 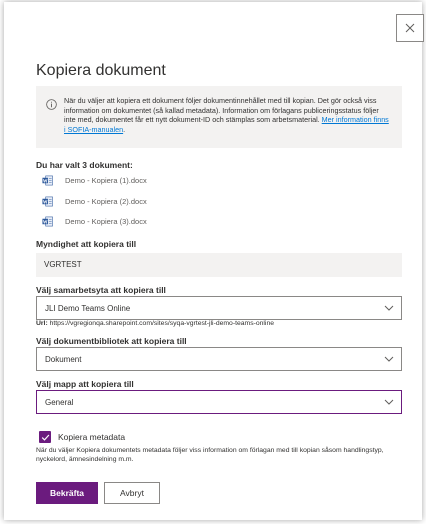 I want to click on document-item: Demo - Kopiera (2).docx, so click(x=94, y=201).